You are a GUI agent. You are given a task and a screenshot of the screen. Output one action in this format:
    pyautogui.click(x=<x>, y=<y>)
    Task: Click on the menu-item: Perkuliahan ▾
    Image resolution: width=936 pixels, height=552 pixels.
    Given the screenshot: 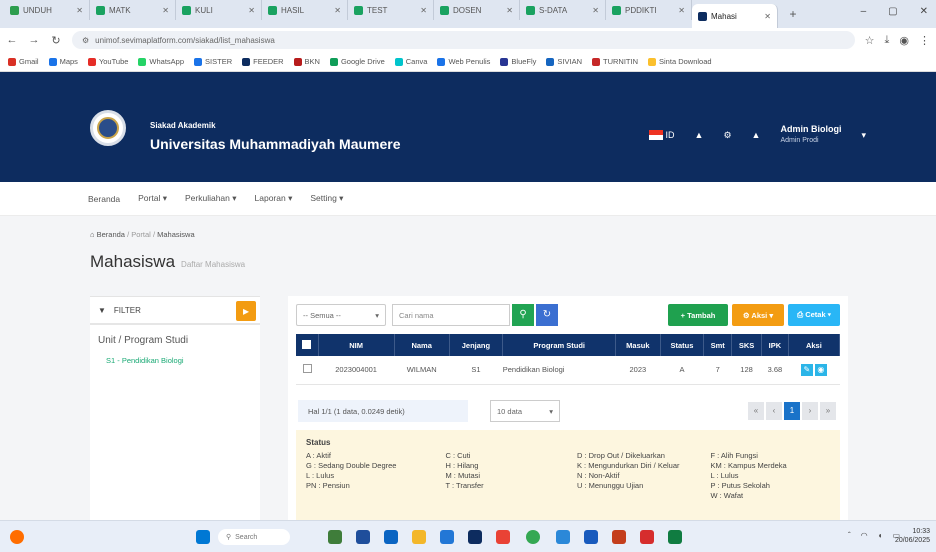 What is the action you would take?
    pyautogui.click(x=211, y=198)
    